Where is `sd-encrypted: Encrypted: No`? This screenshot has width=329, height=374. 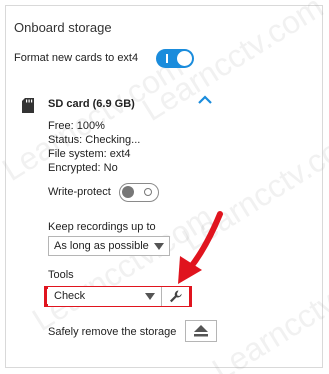
sd-encrypted: Encrypted: No is located at coordinates (83, 168).